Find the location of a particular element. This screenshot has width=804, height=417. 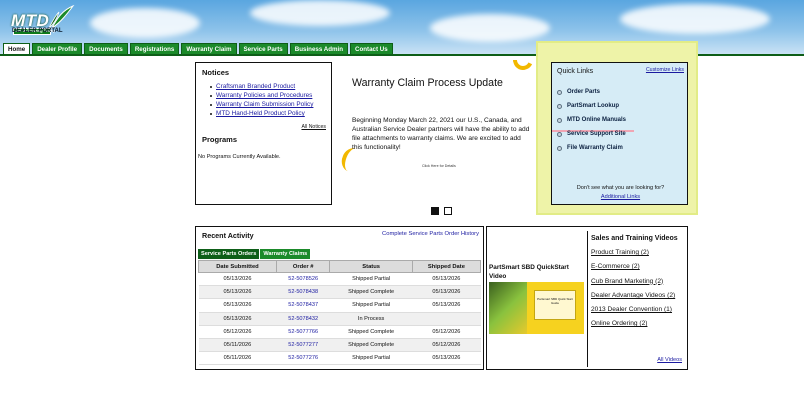

video-category-link: Cub Brand Marketing (2) is located at coordinates (633, 285).